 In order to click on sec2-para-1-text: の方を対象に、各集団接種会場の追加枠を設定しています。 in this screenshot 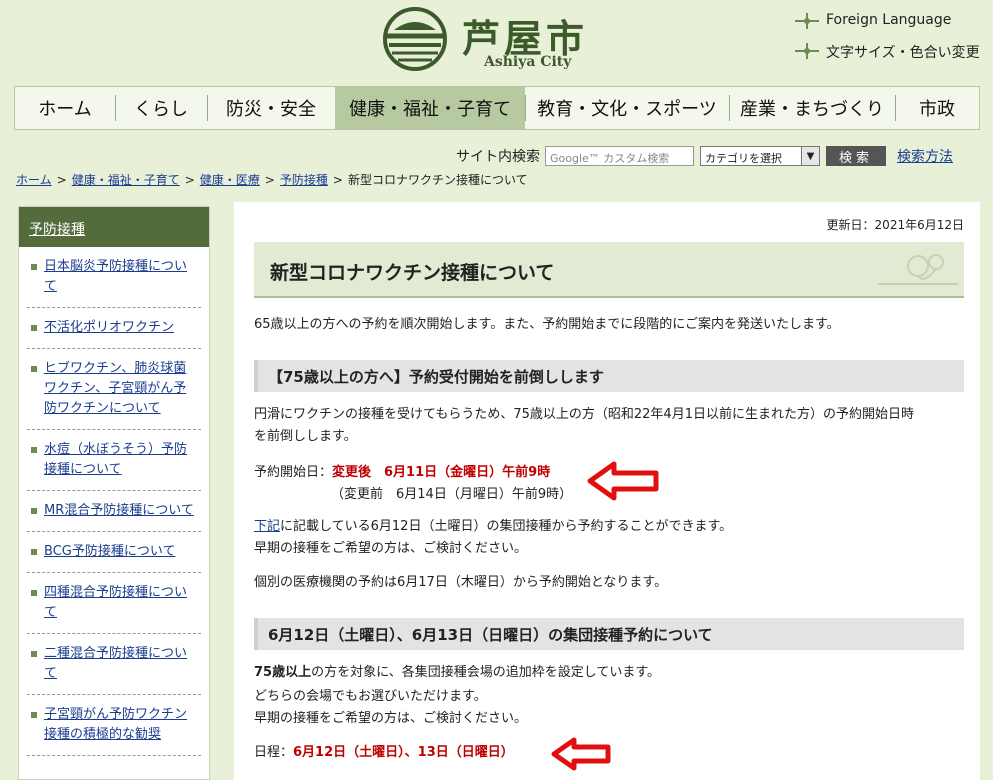, I will do `click(486, 672)`.